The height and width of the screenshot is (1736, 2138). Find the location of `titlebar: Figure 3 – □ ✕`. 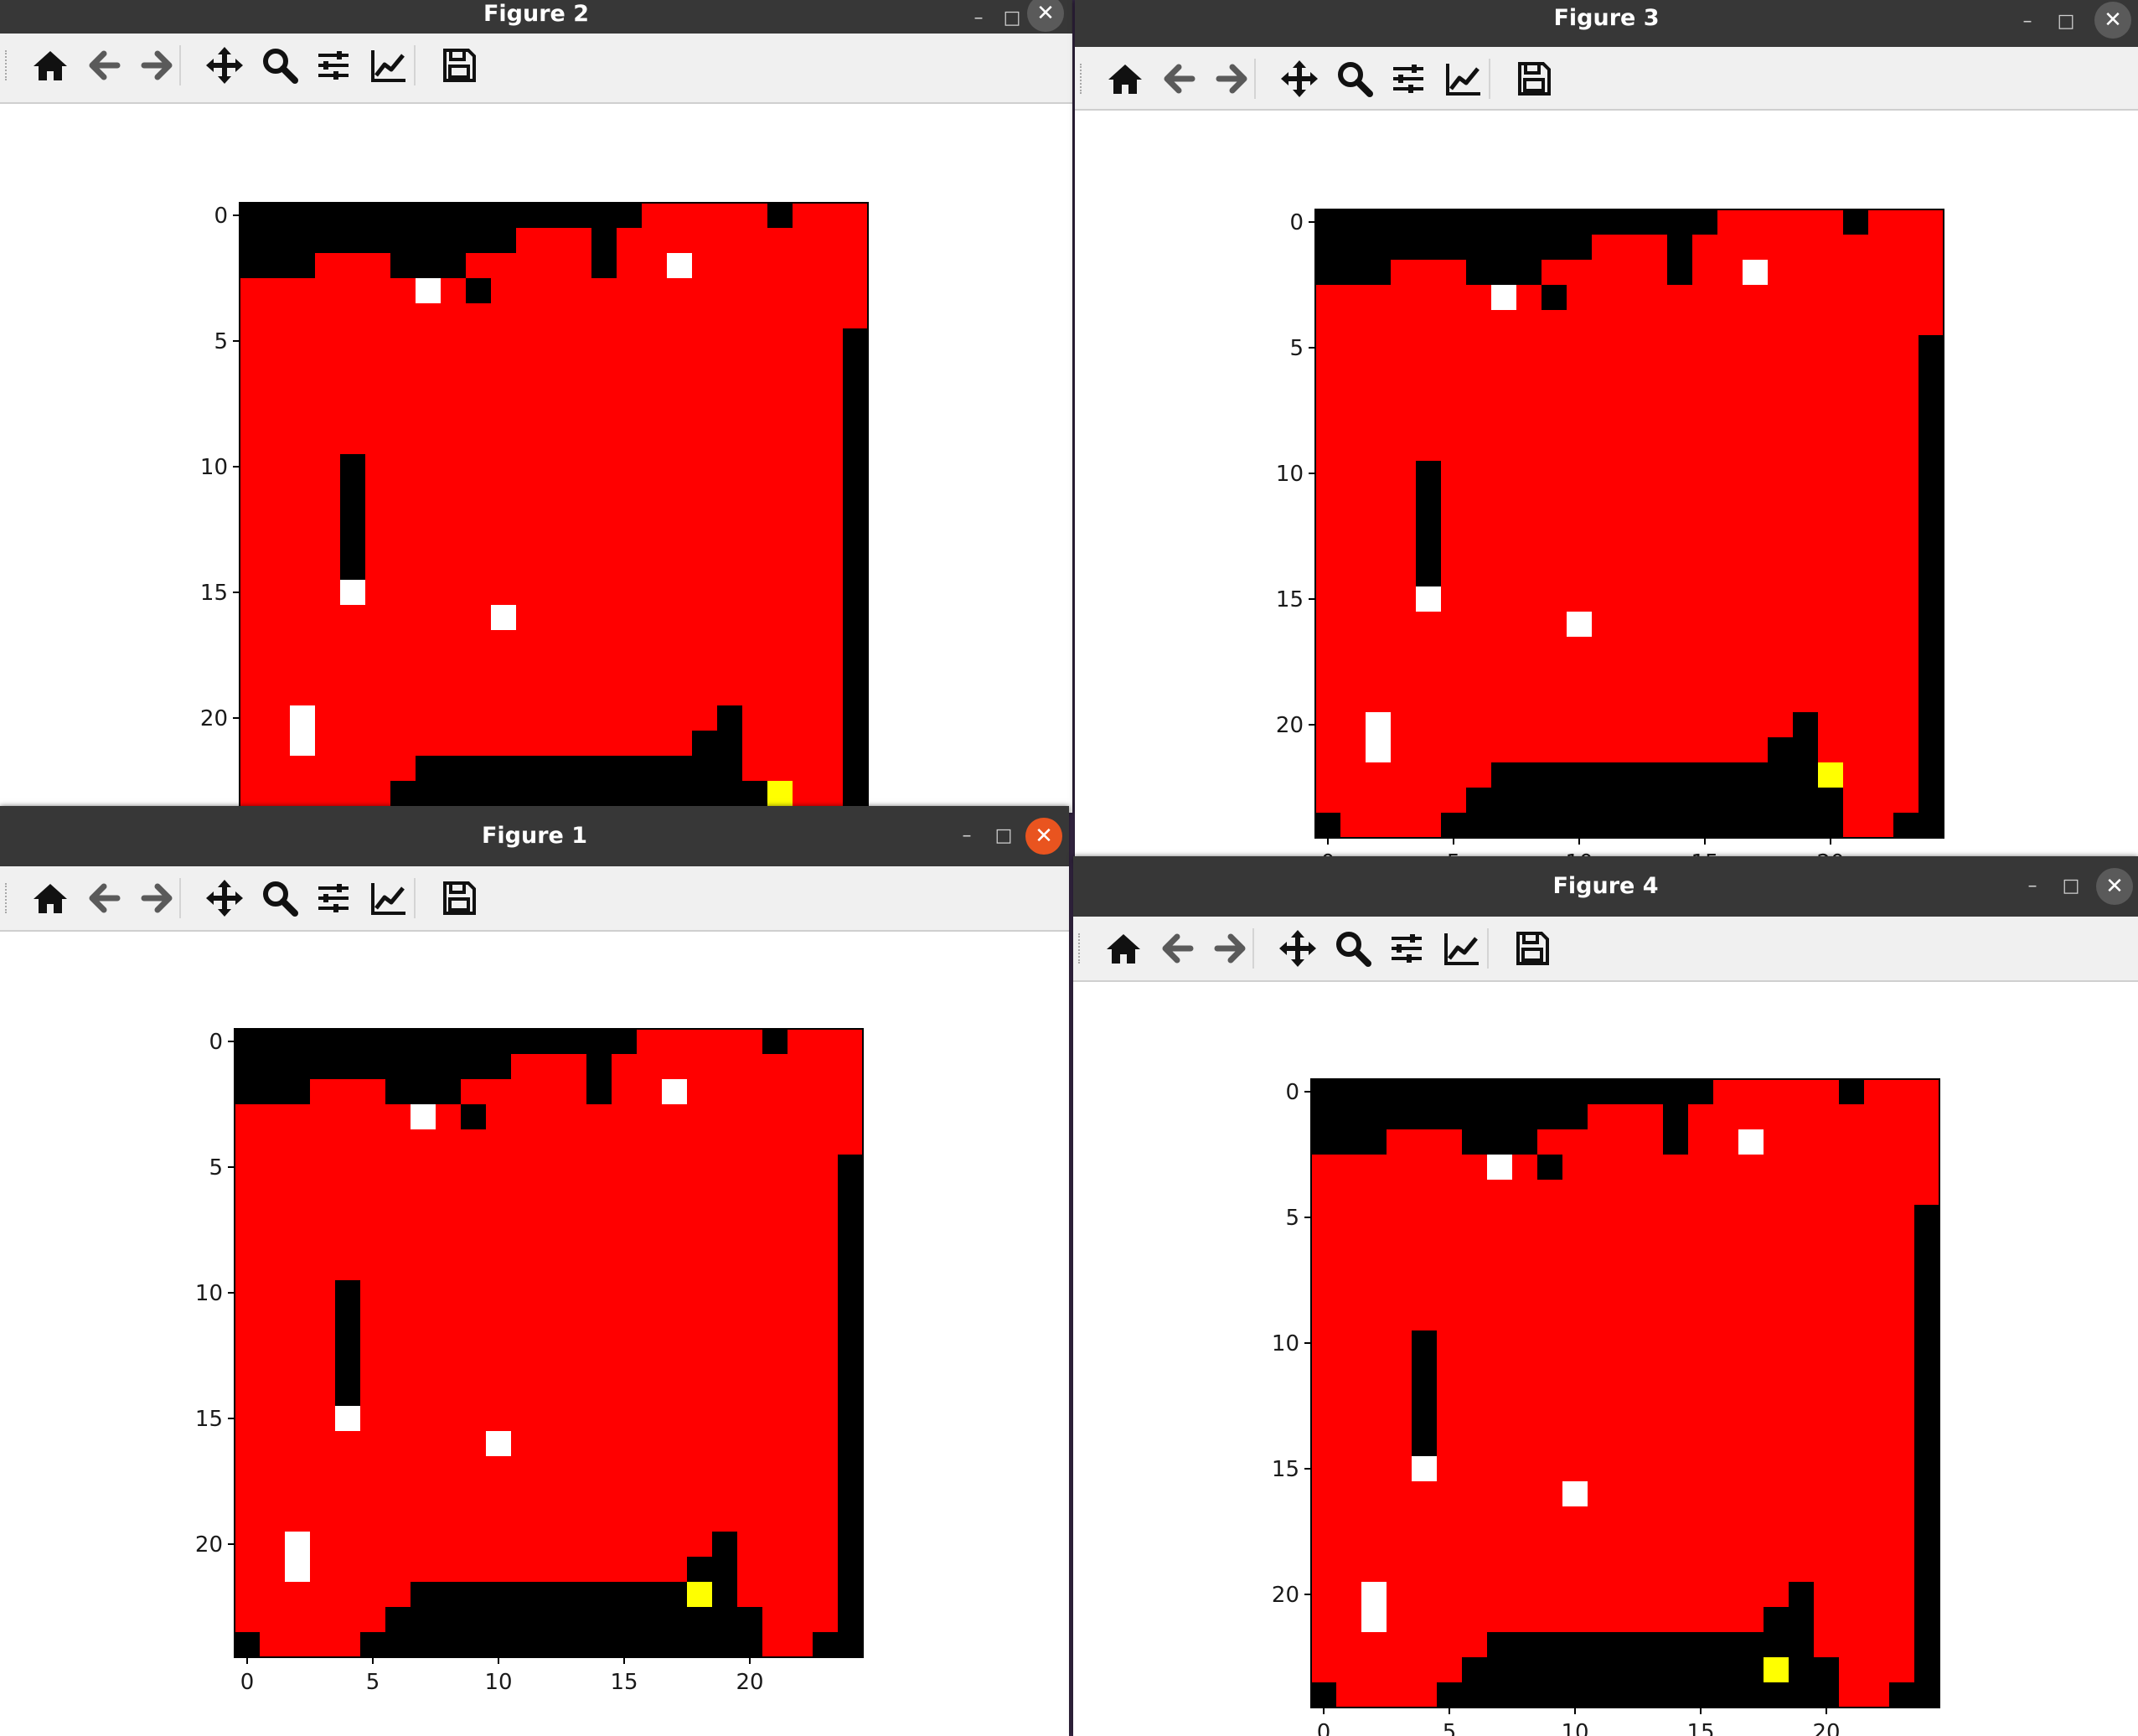

titlebar: Figure 3 – □ ✕ is located at coordinates (1606, 23).